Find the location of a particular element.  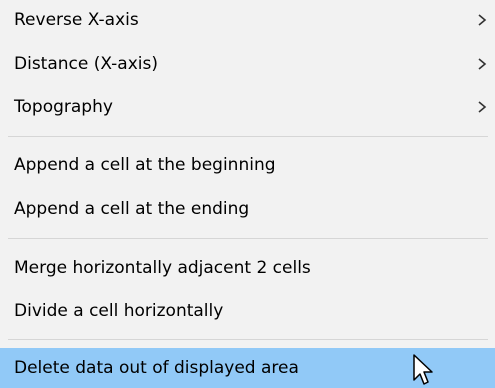

menu-item-divide-cell: Divide a cell horizontally is located at coordinates (247, 311).